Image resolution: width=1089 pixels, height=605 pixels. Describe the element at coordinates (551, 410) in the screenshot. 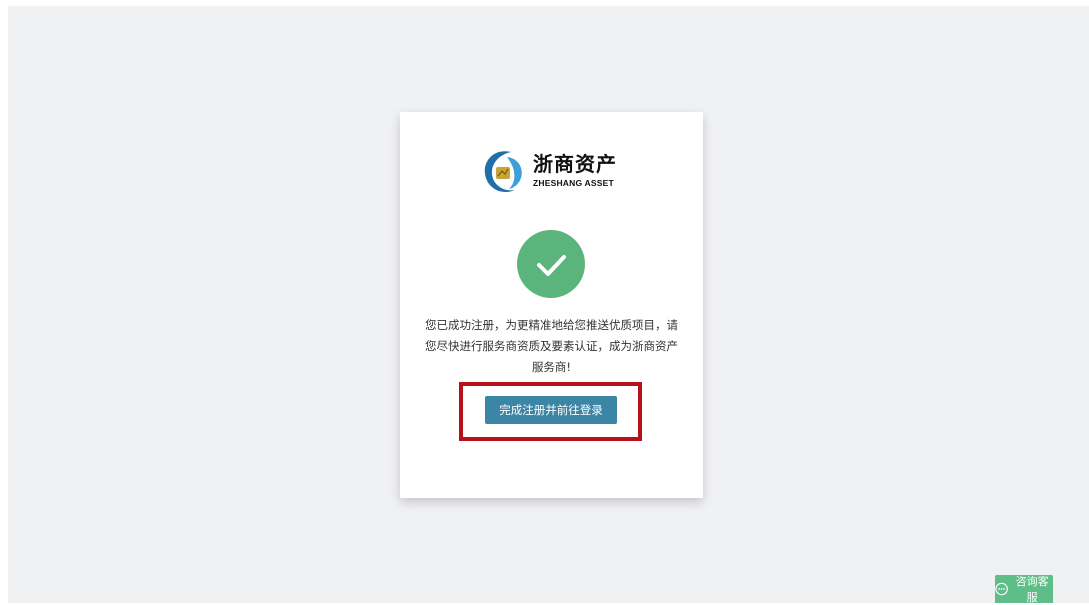

I see `complete-registration-login-button: 完成注册并前往登录` at that location.